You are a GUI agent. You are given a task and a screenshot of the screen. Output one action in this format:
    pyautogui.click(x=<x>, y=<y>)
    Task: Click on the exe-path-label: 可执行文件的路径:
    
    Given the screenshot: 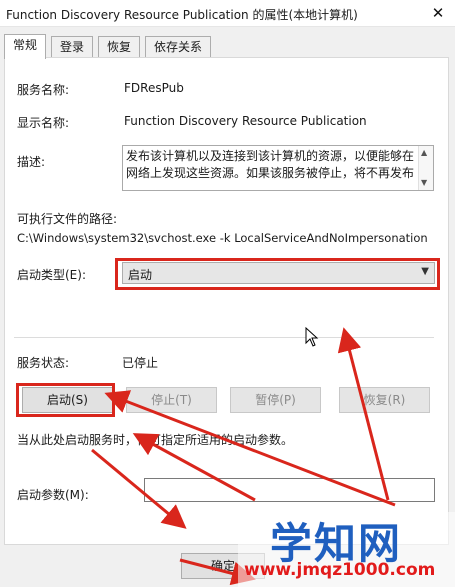 What is the action you would take?
    pyautogui.click(x=67, y=219)
    